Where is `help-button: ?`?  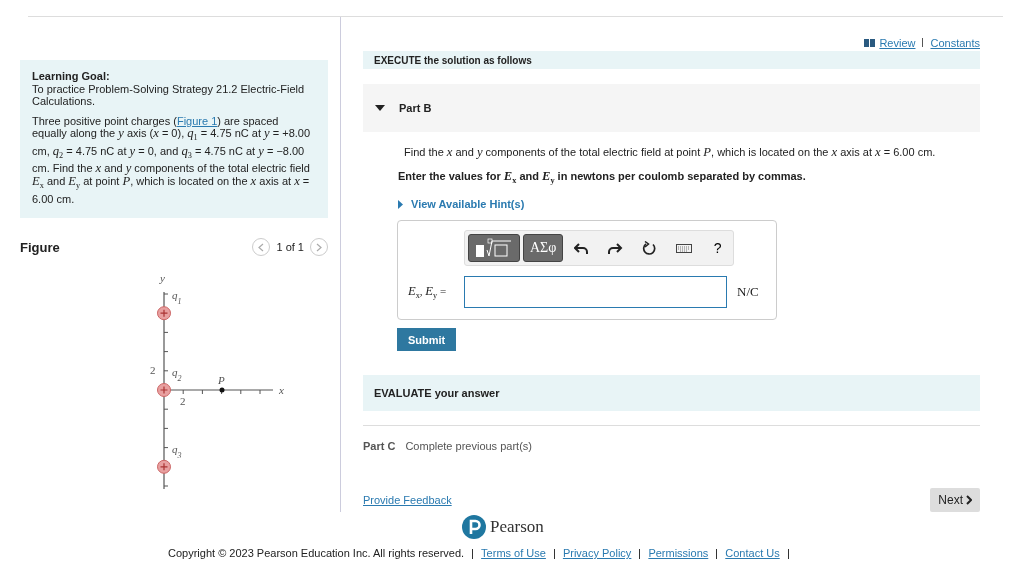 help-button: ? is located at coordinates (718, 248).